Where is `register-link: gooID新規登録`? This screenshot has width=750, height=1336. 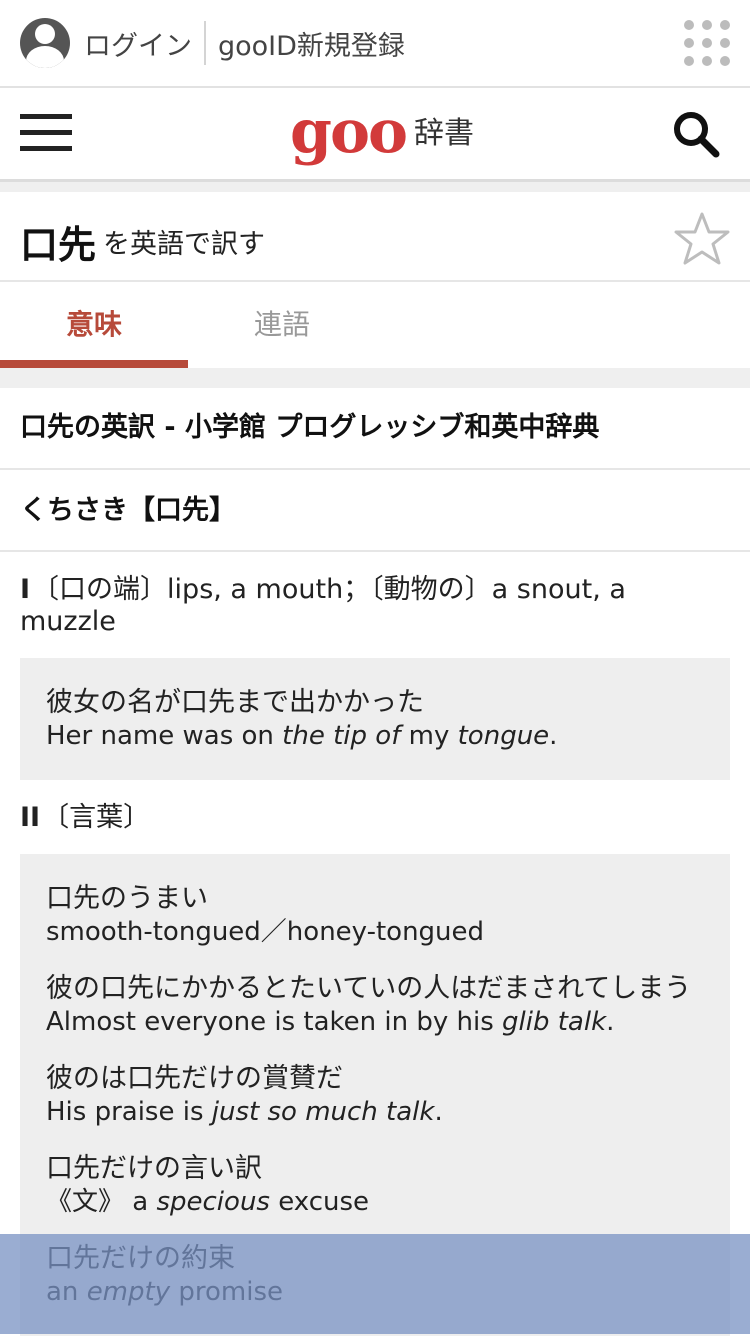
register-link: gooID新規登録 is located at coordinates (311, 43).